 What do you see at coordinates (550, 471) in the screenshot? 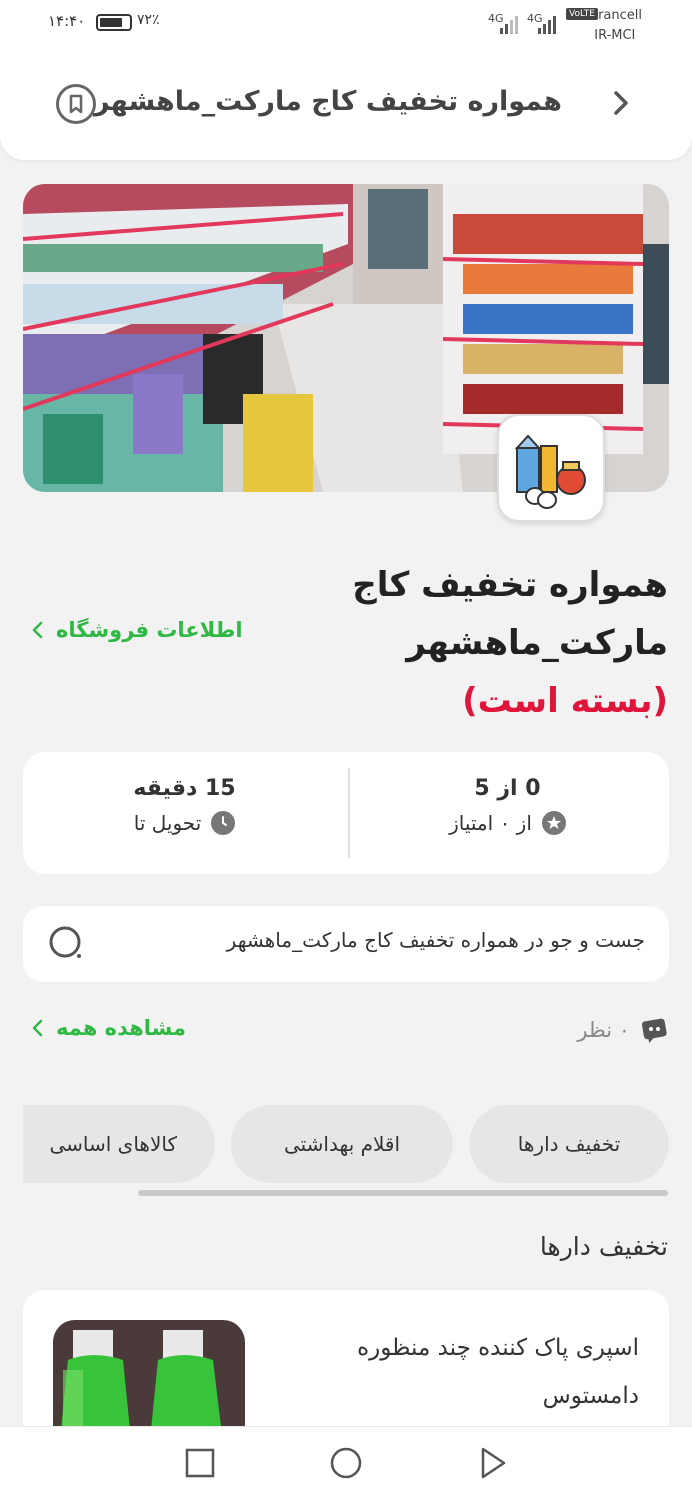
I see `grocery-logo-icon` at bounding box center [550, 471].